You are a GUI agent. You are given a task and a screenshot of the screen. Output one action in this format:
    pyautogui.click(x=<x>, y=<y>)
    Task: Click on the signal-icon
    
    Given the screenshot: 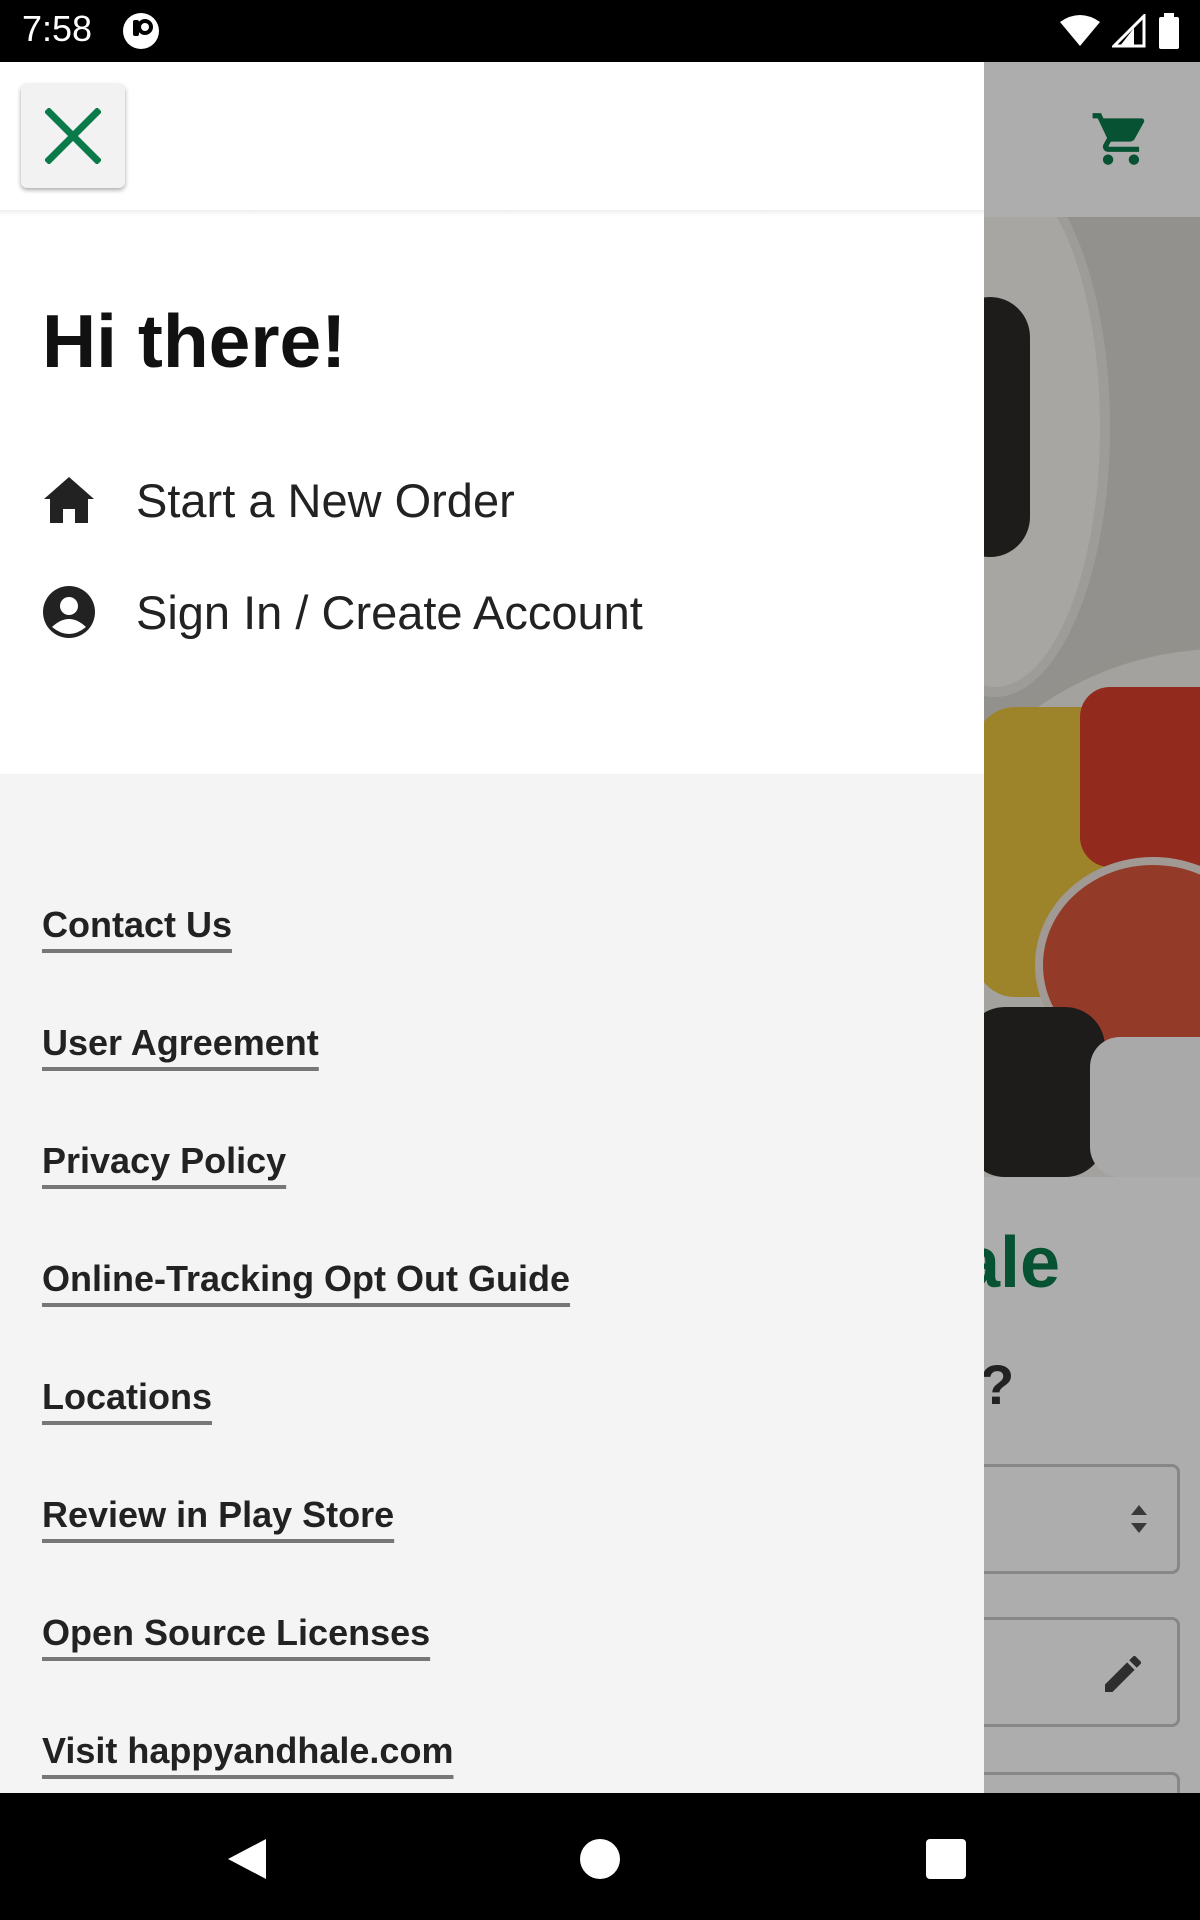 What is the action you would take?
    pyautogui.click(x=1129, y=31)
    